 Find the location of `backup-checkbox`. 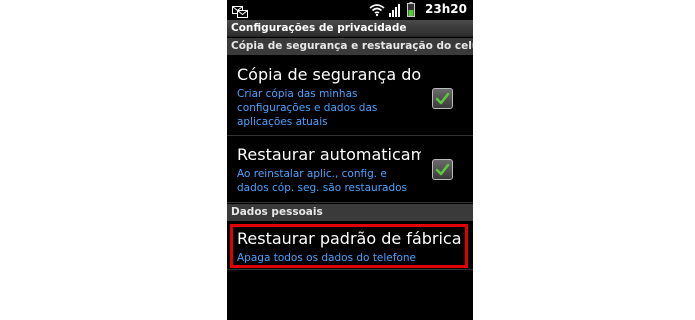

backup-checkbox is located at coordinates (442, 98).